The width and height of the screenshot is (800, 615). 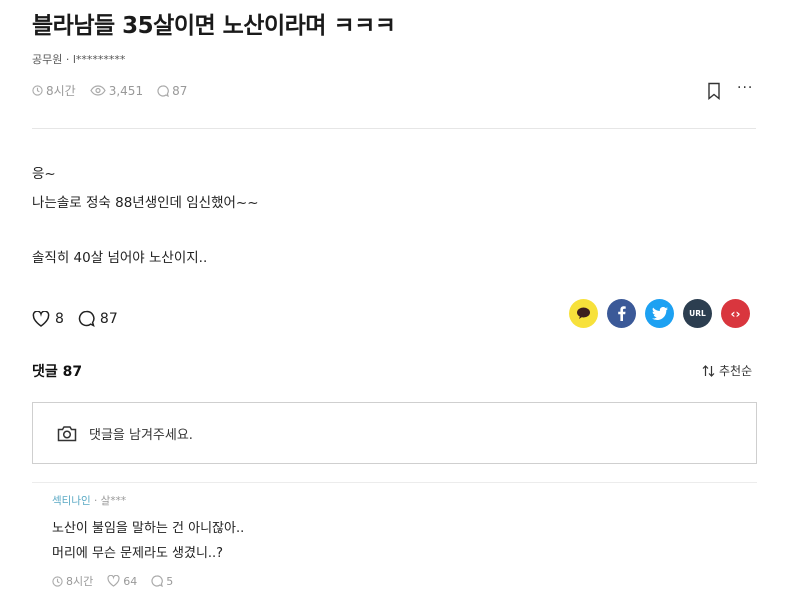 I want to click on comment-text-line: 머리에 무슨 문제라도 생겼니..?, so click(x=138, y=553).